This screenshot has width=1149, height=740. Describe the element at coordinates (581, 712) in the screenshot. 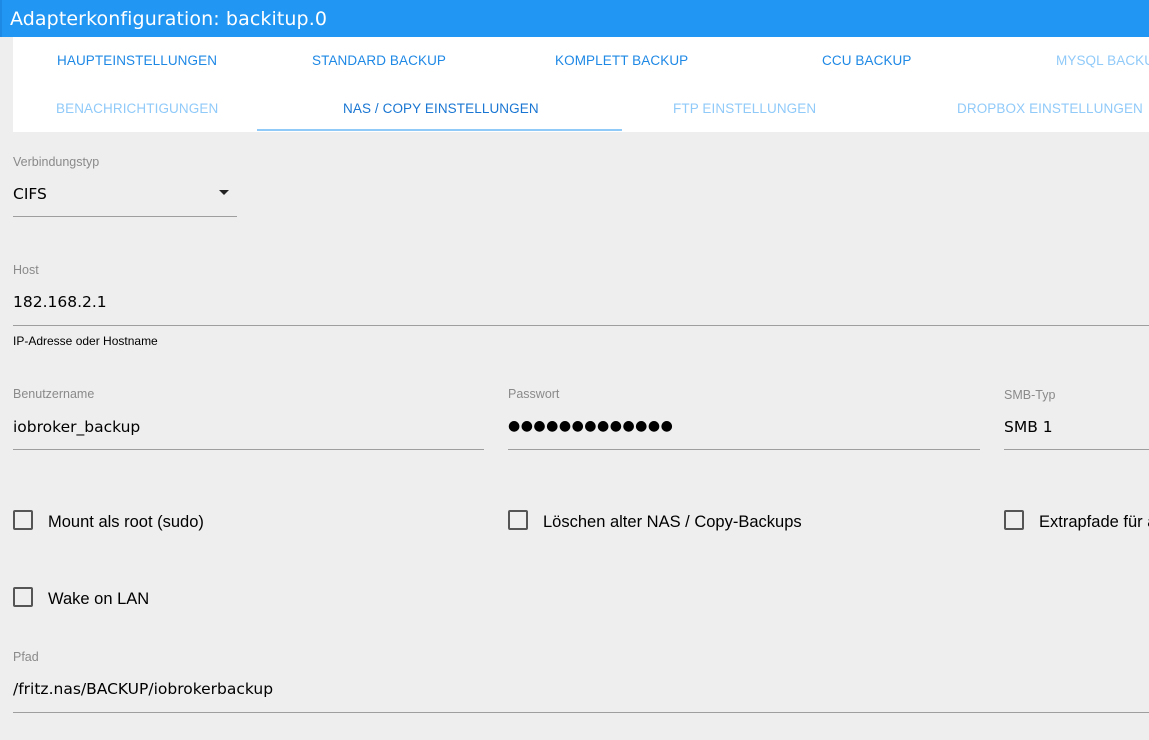

I see `path-underline` at that location.